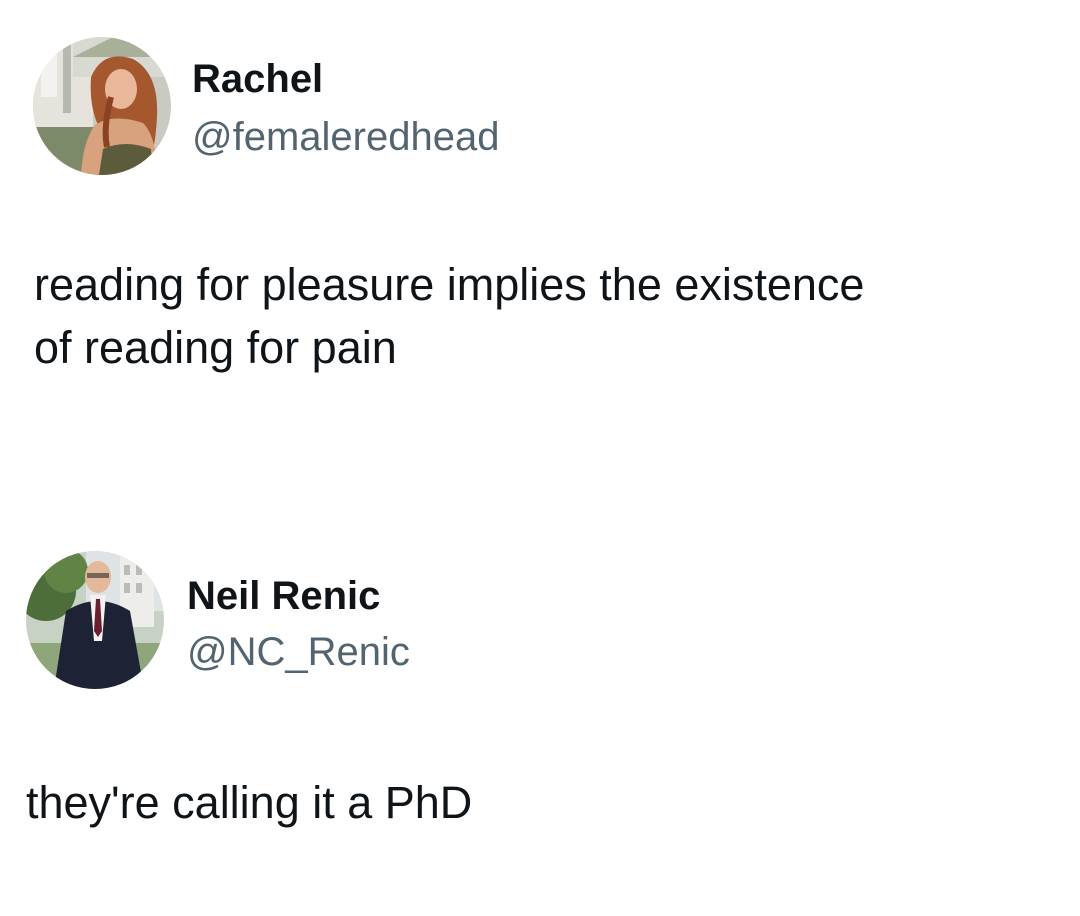 The image size is (1080, 916). I want to click on neil-renic-avatar, so click(95, 620).